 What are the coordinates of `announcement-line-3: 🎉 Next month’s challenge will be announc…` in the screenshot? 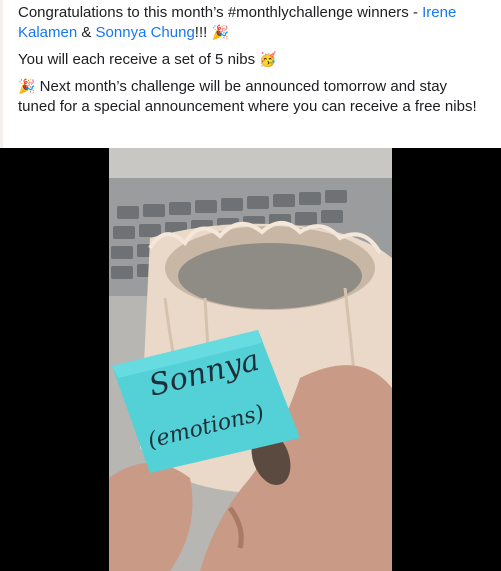 It's located at (253, 97).